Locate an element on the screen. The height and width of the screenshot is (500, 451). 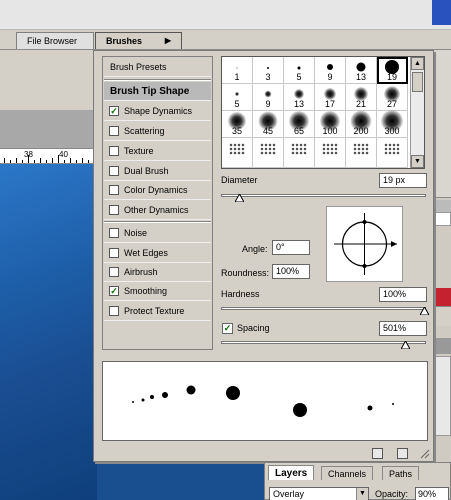
shape-dynamics-checkbox: ✓ is located at coordinates (114, 111).